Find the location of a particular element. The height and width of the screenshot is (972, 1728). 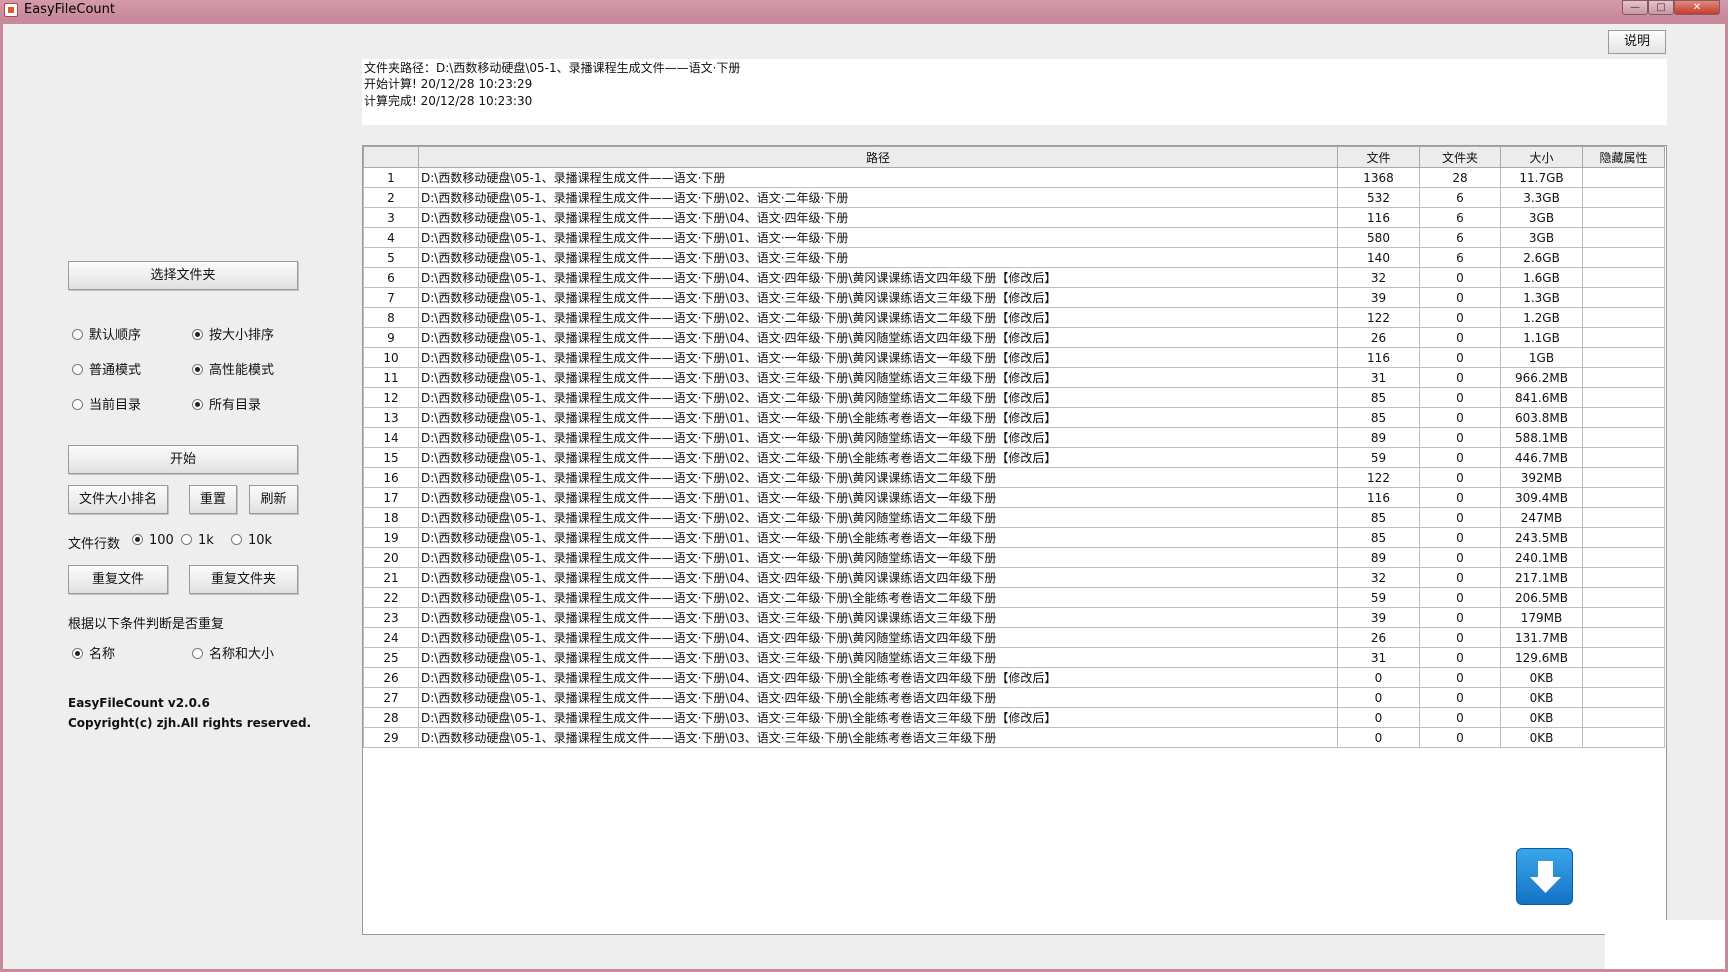

cell-files: 116 is located at coordinates (1378, 357).